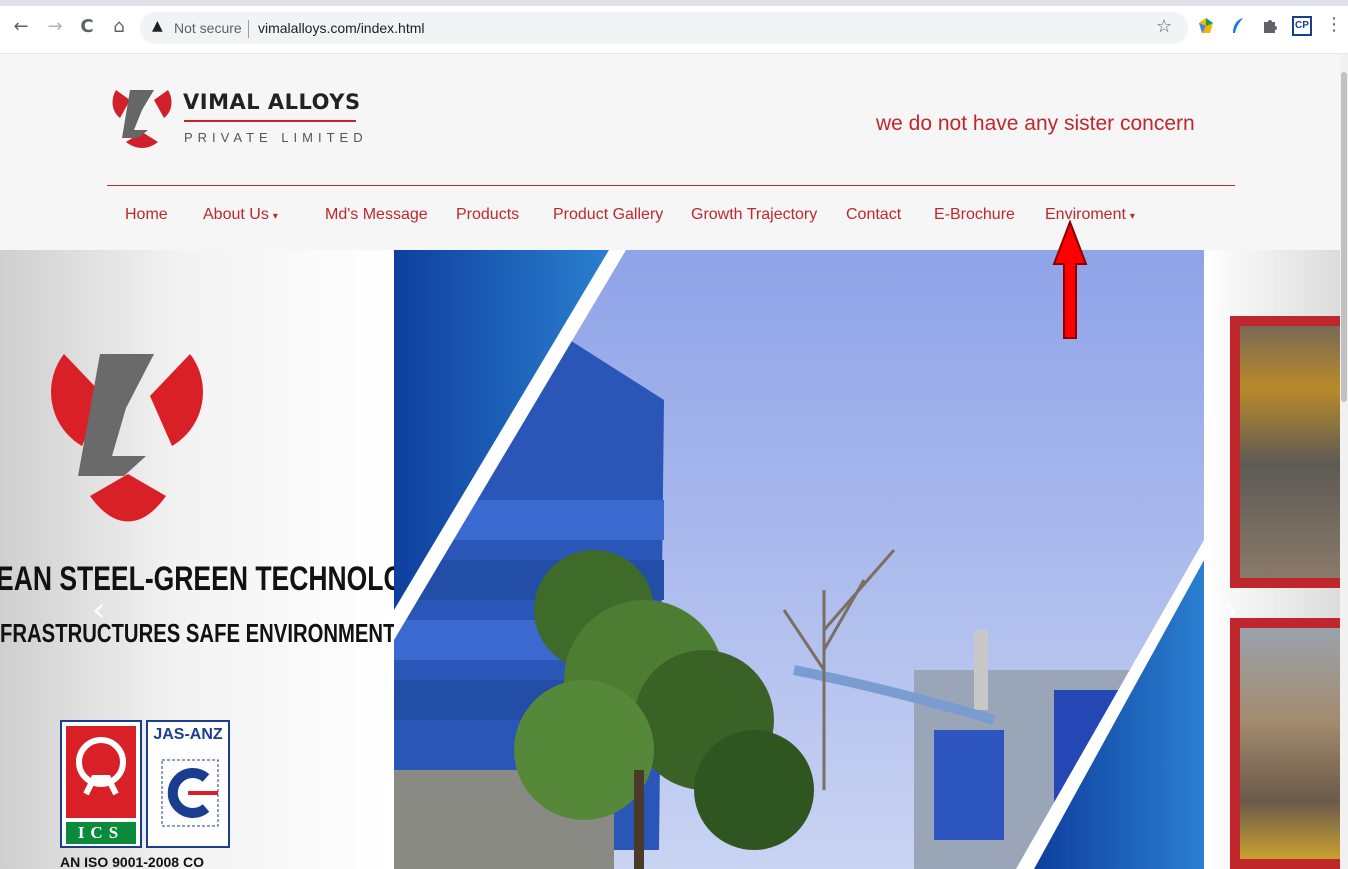  What do you see at coordinates (101, 833) in the screenshot?
I see `ics-label: ICS` at bounding box center [101, 833].